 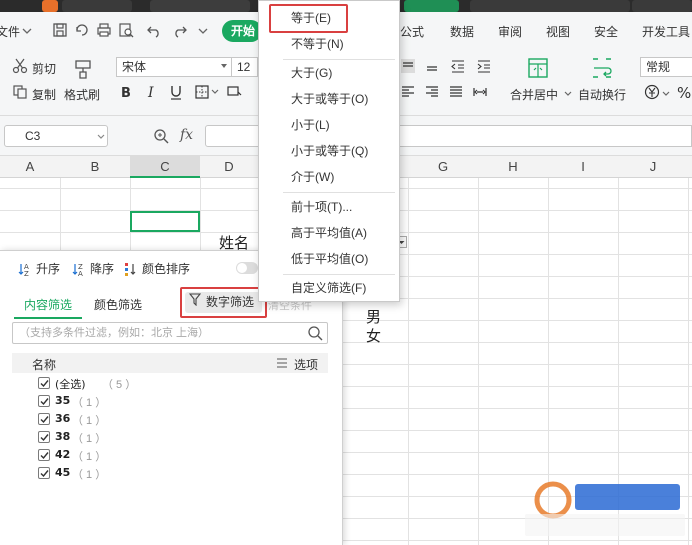 I want to click on filter-search-input, so click(x=158, y=333).